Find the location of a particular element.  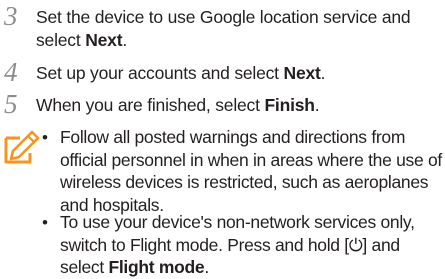

step-text: When you are finished, select Finish. is located at coordinates (178, 105).